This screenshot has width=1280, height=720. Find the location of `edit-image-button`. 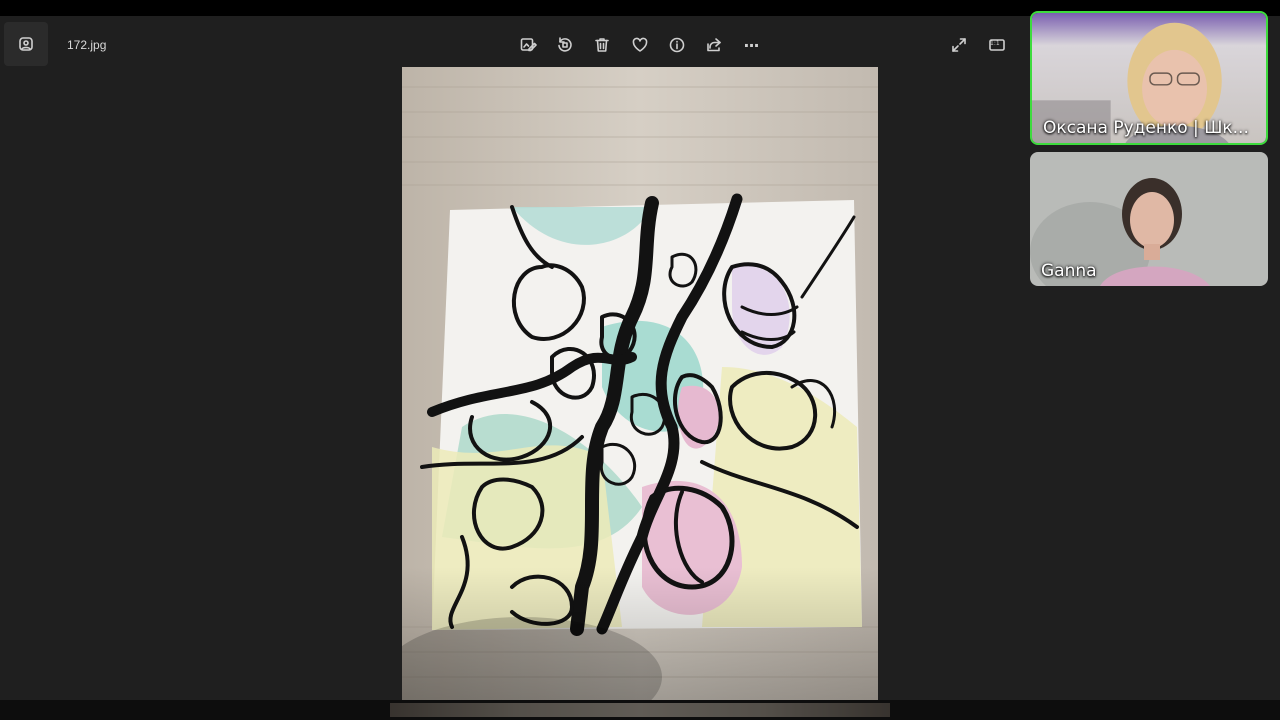

edit-image-button is located at coordinates (528, 45).